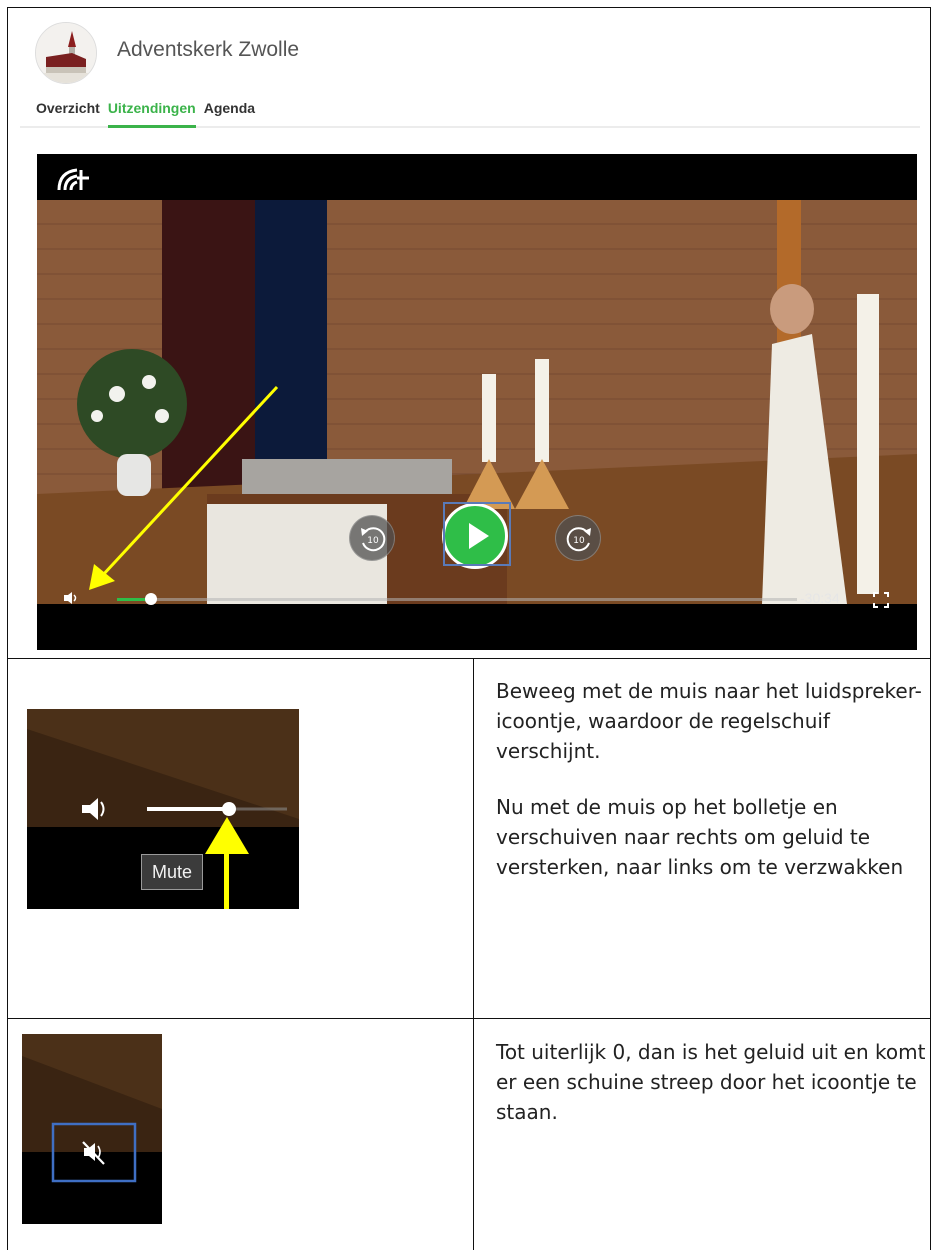  Describe the element at coordinates (208, 50) in the screenshot. I see `site-title: Adventskerk Zwolle` at that location.